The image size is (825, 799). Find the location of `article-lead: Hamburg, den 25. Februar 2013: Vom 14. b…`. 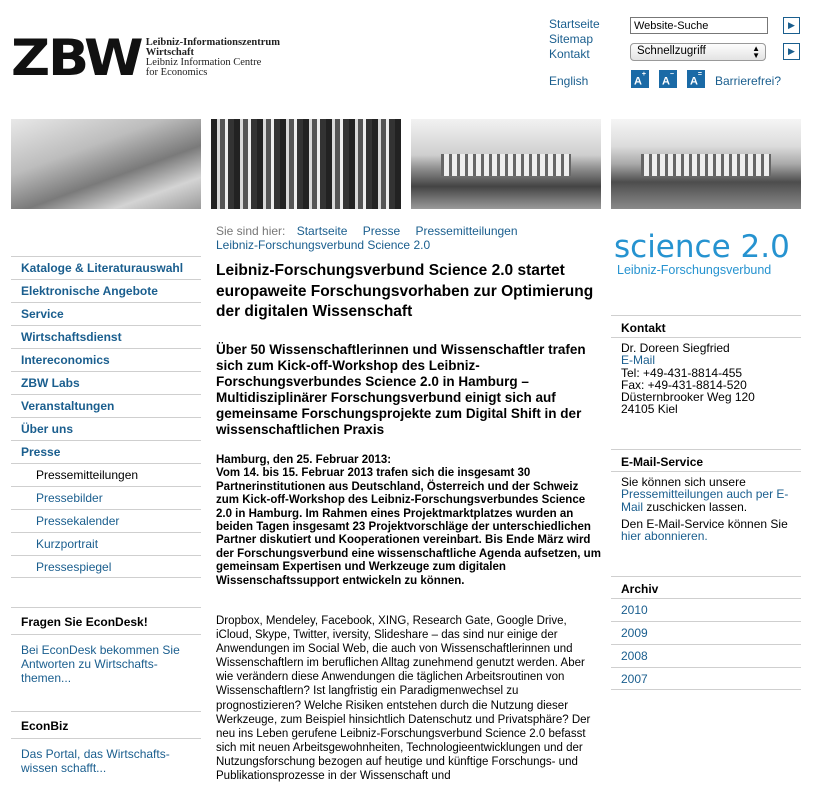

article-lead: Hamburg, den 25. Februar 2013: Vom 14. b… is located at coordinates (408, 521).